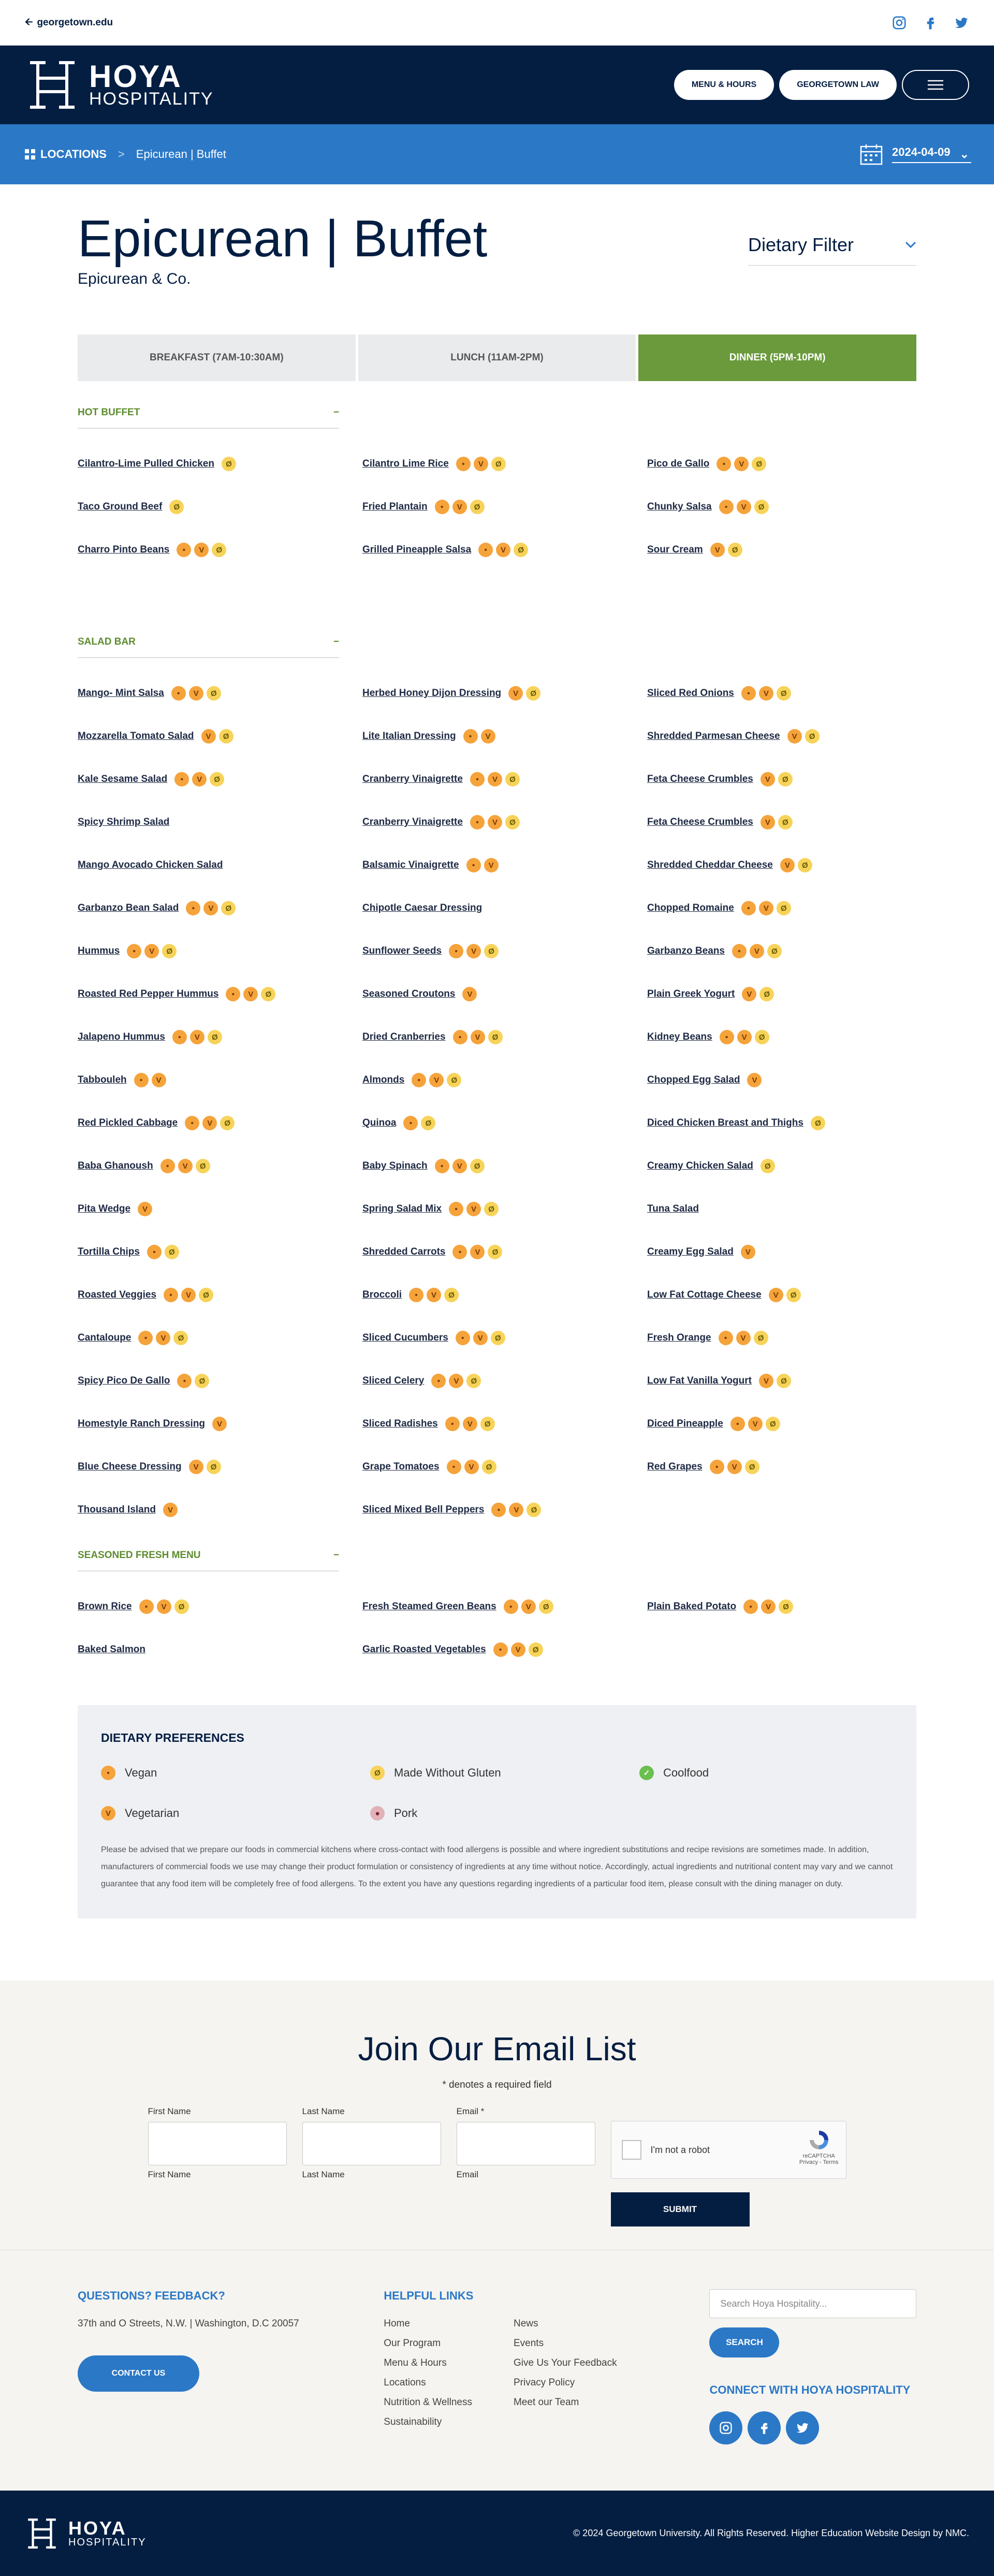 This screenshot has width=994, height=2576. What do you see at coordinates (504, 1773) in the screenshot?
I see `pref-gf: Ø Made Without Gluten` at bounding box center [504, 1773].